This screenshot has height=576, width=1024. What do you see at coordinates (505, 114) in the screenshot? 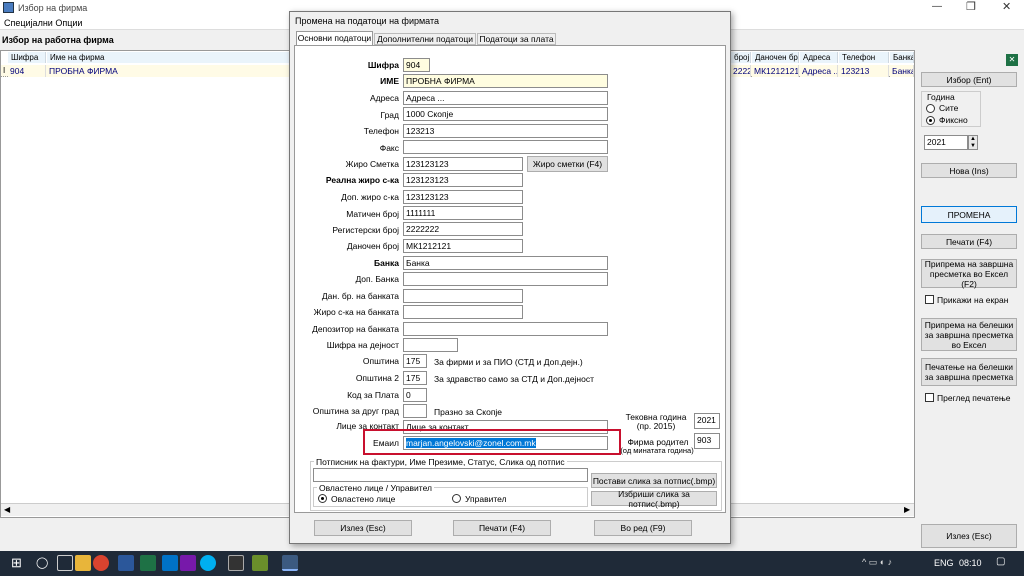
I see `grad-input: 1000 Скопје` at bounding box center [505, 114].